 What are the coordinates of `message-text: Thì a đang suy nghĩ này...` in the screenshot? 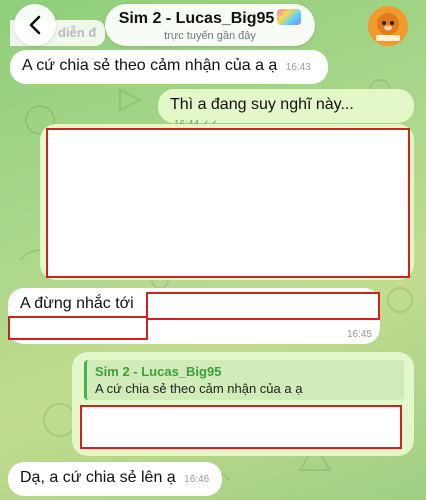 It's located at (262, 104).